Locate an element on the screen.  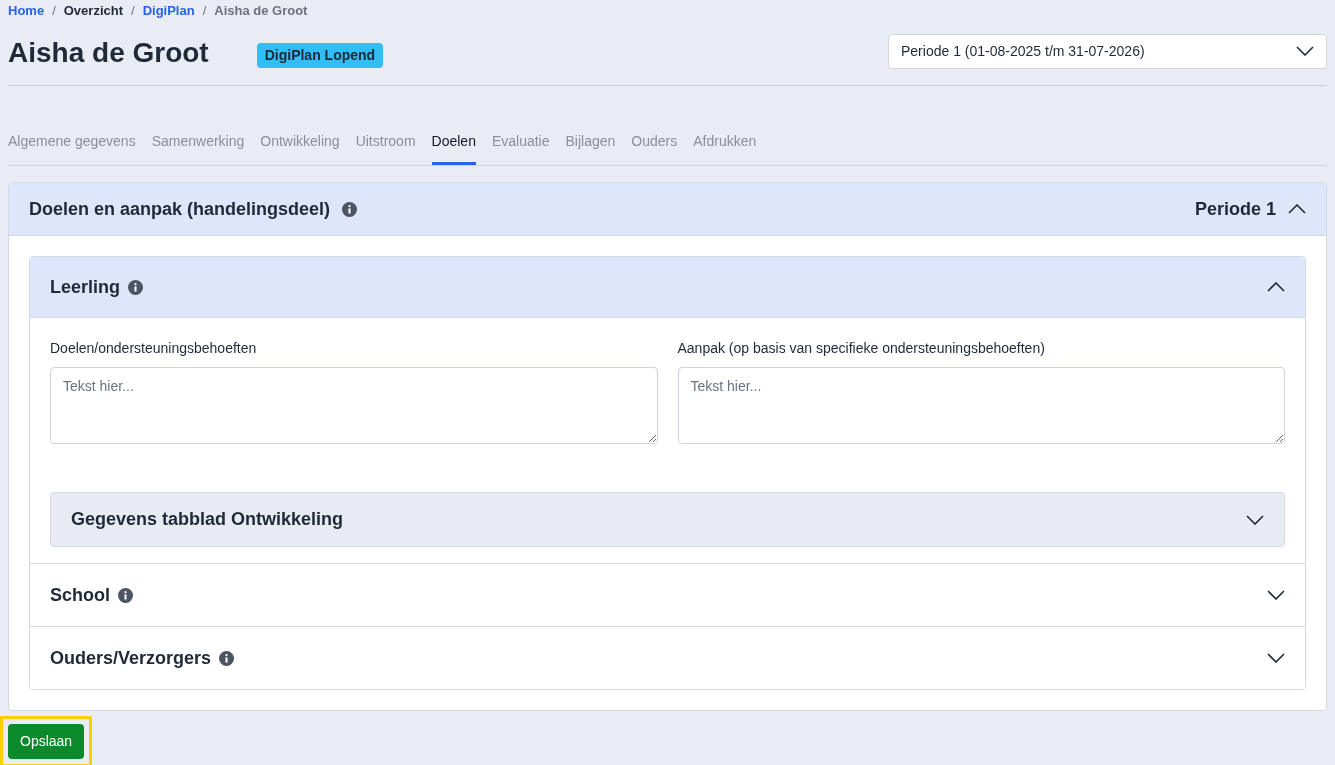
tab: Bijlagen is located at coordinates (590, 141).